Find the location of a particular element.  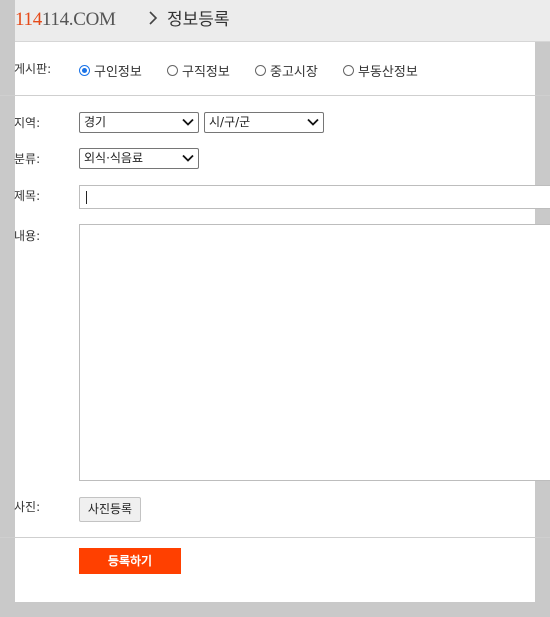

region-label: 지역: is located at coordinates (27, 123).